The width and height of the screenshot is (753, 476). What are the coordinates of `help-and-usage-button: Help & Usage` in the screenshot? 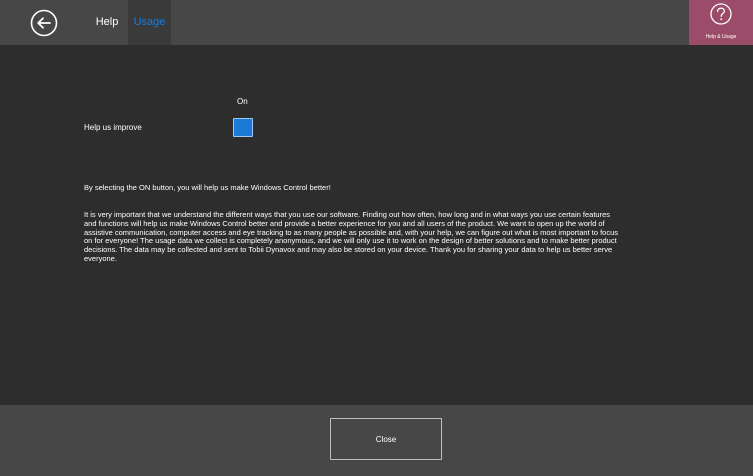 It's located at (721, 22).